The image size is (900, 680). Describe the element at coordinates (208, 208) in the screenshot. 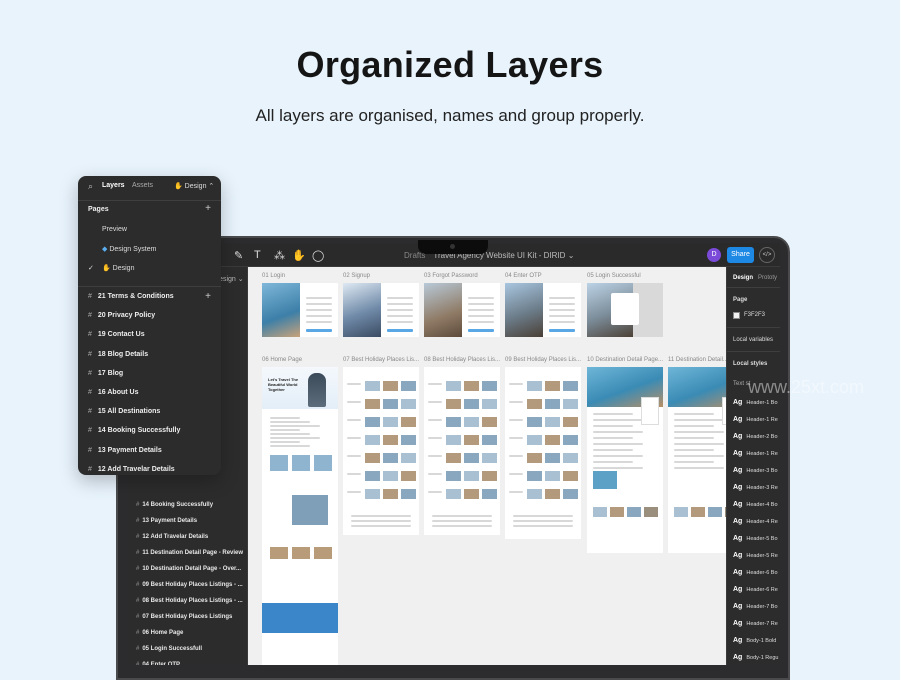

I see `add-page-icon: +` at that location.